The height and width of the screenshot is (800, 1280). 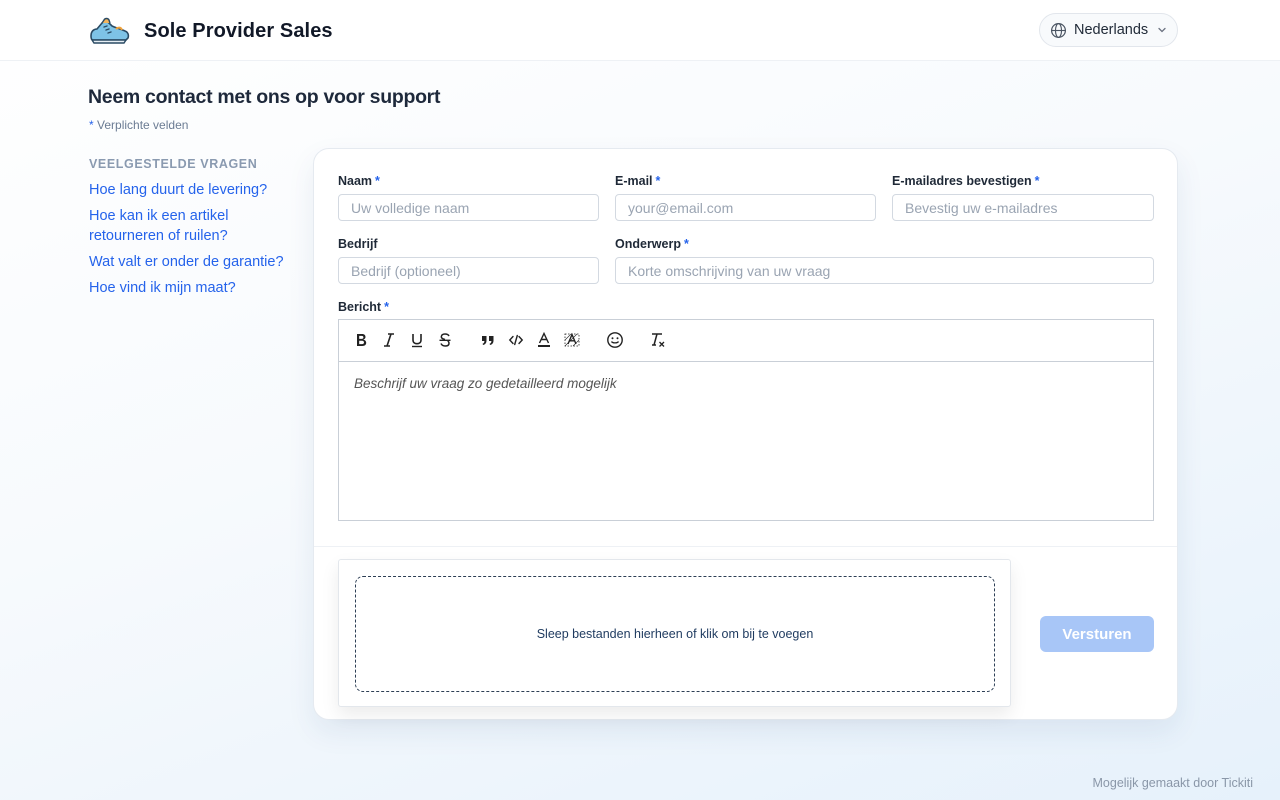 What do you see at coordinates (359, 181) in the screenshot?
I see `name-label: Naam *` at bounding box center [359, 181].